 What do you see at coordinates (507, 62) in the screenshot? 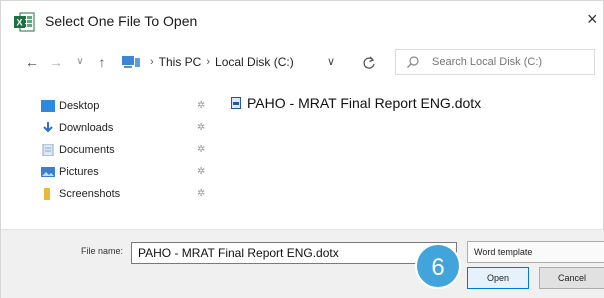
I see `search-input` at bounding box center [507, 62].